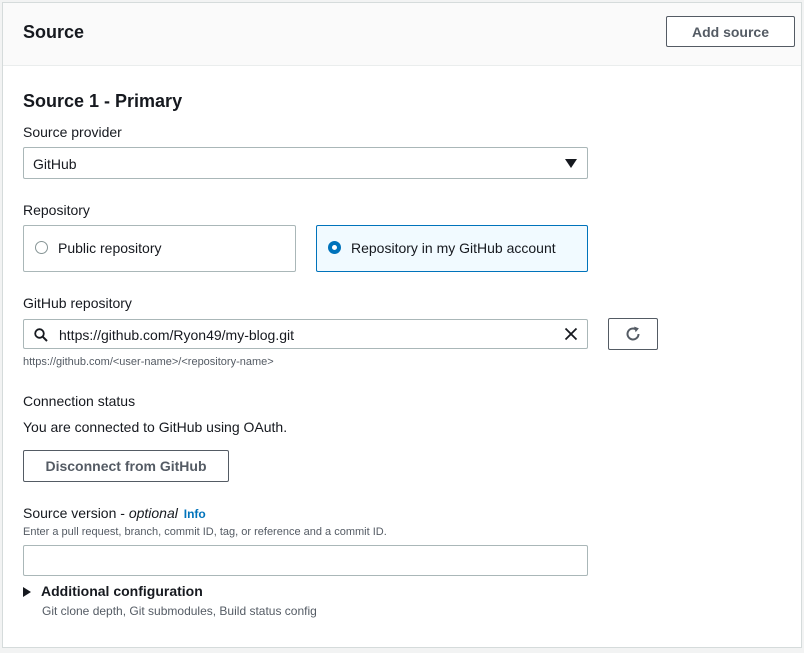  Describe the element at coordinates (79, 401) in the screenshot. I see `connection-status-label: Connection status` at that location.